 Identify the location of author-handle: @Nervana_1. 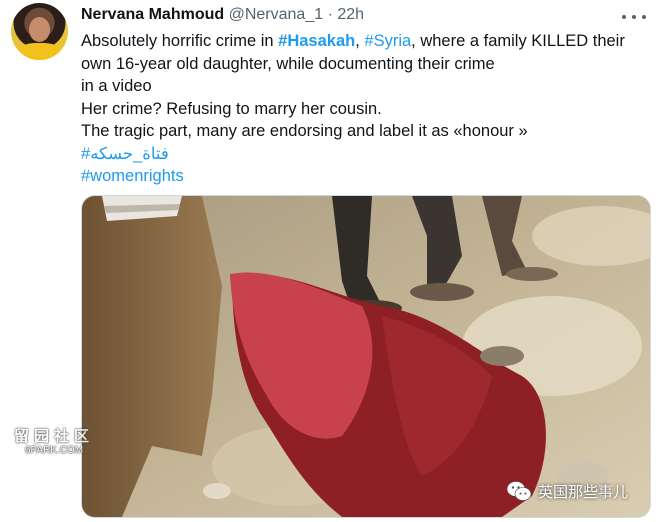
(276, 14).